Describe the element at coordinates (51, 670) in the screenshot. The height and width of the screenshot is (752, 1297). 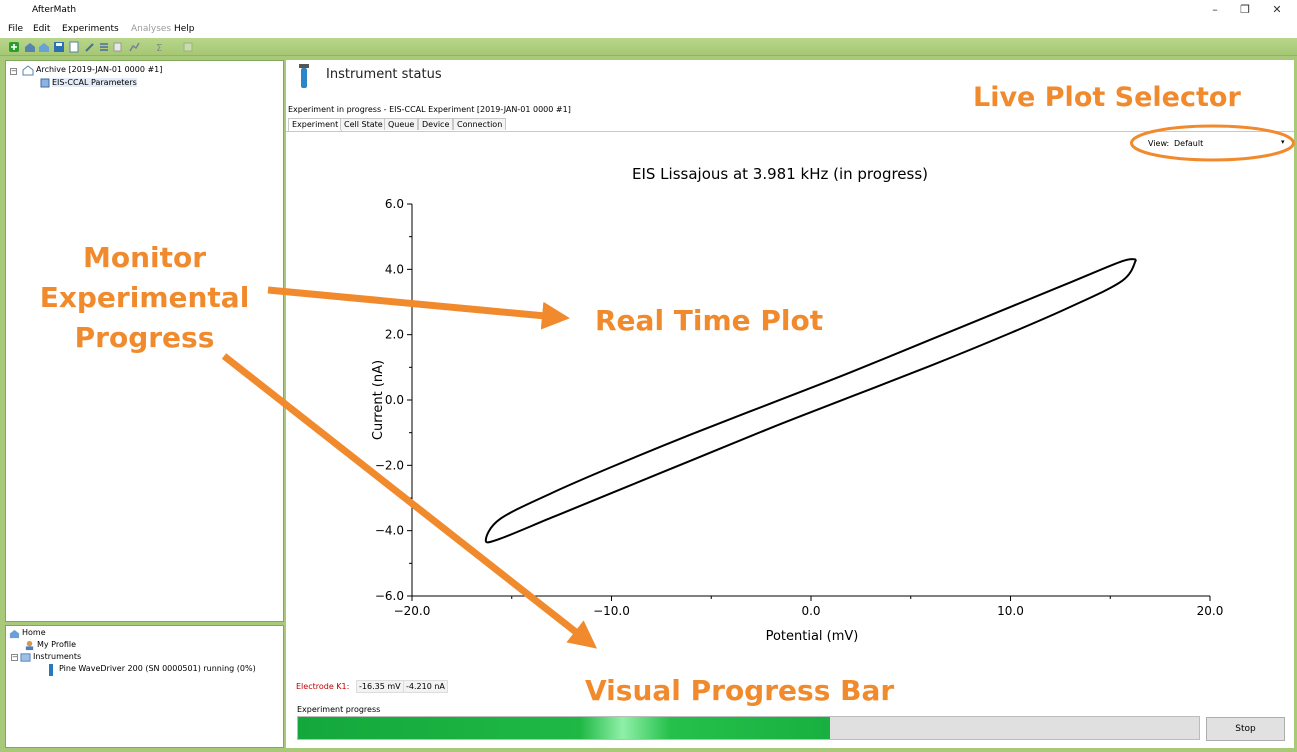
I see `instrument-icon` at that location.